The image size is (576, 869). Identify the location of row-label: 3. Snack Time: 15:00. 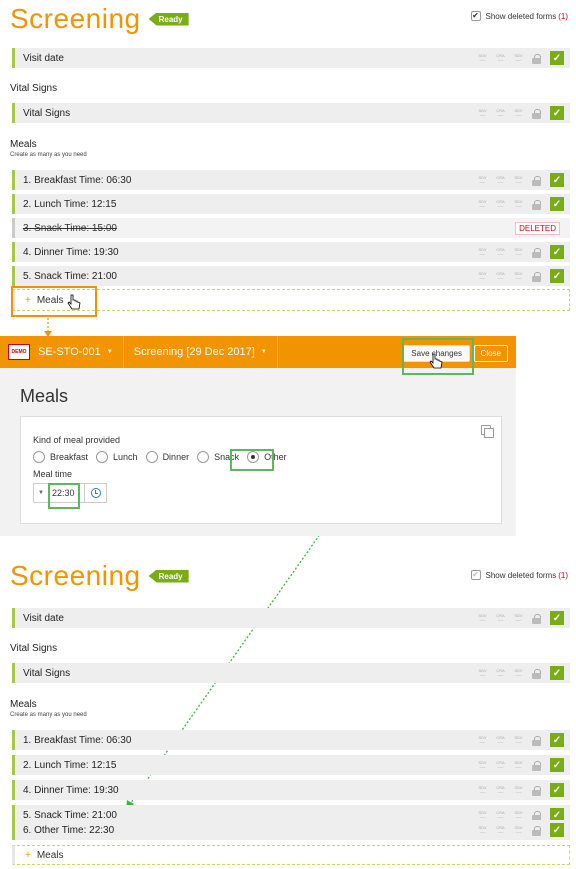
(70, 228).